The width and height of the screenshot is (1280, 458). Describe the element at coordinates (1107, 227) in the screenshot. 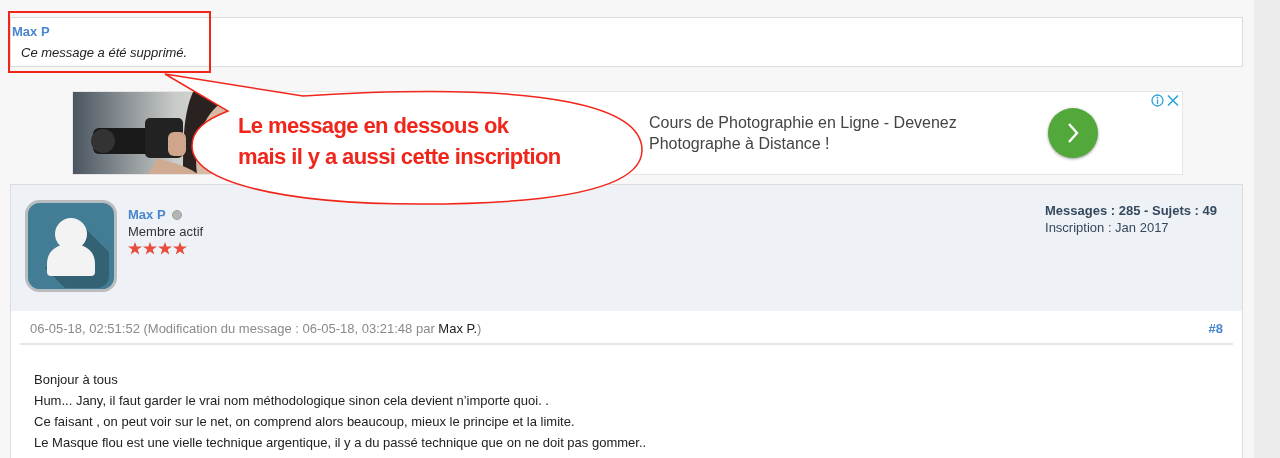

I see `join-date: Inscription : Jan 2017` at that location.